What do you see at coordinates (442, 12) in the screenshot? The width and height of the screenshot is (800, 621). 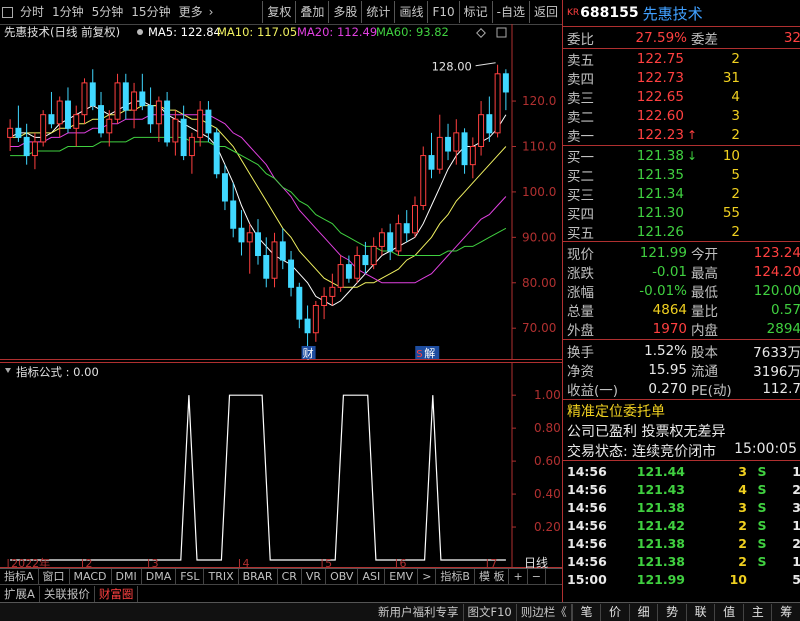 I see `btn-f10: F10` at bounding box center [442, 12].